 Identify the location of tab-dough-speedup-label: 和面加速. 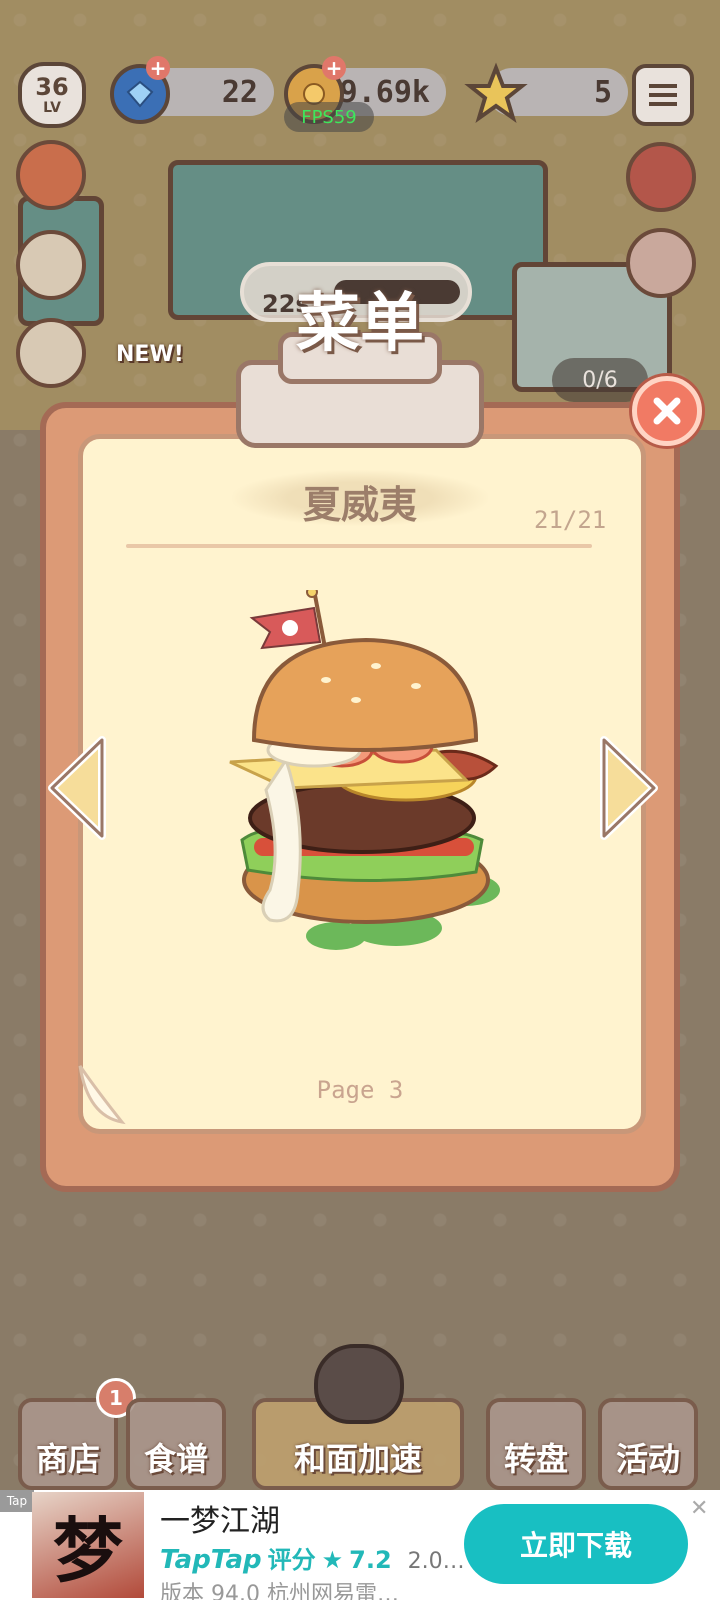
(357, 1459).